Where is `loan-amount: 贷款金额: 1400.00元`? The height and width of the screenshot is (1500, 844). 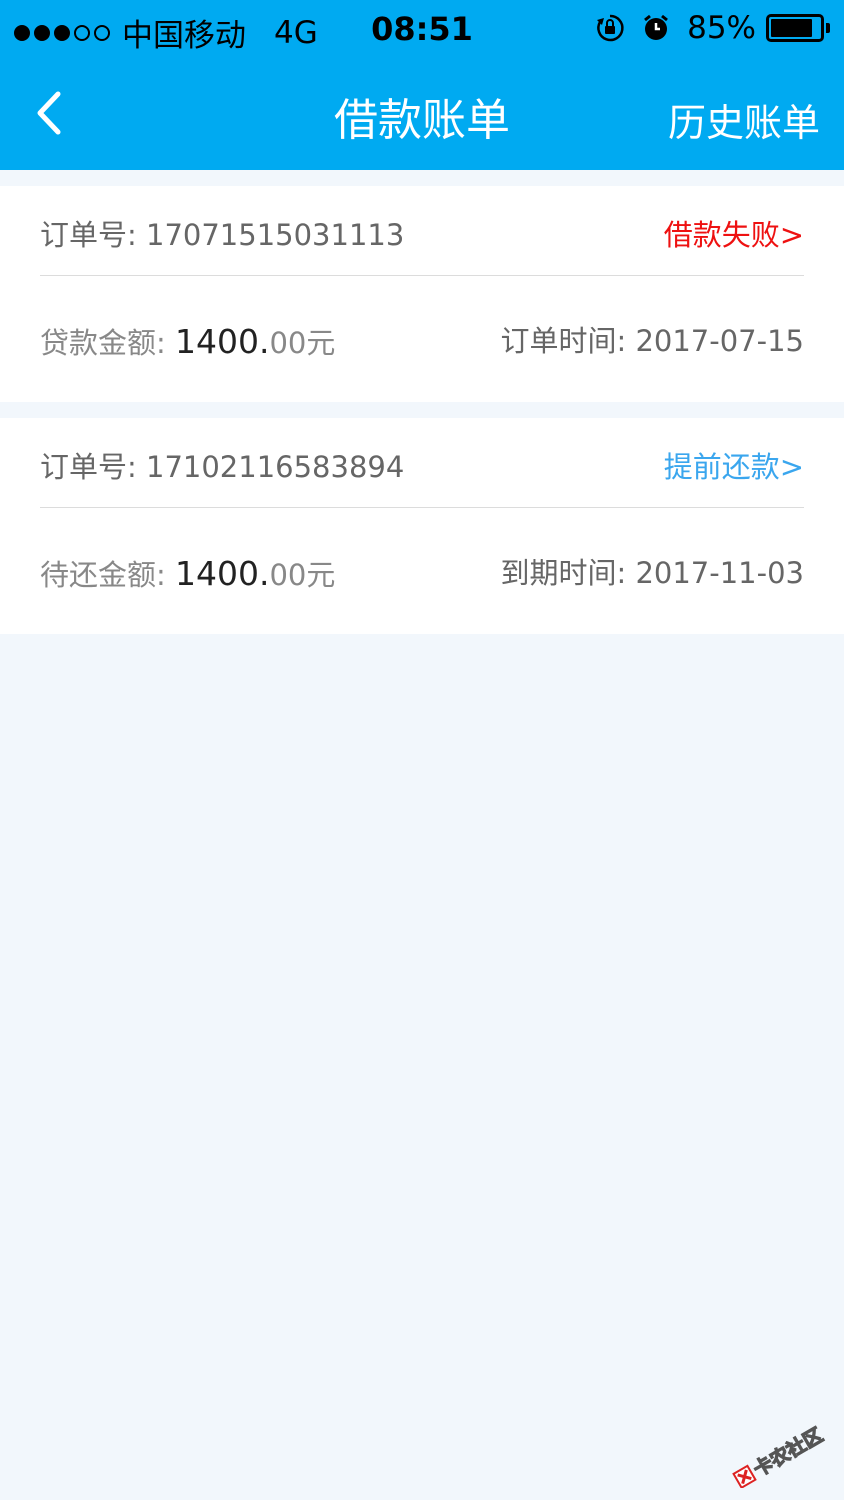 loan-amount: 贷款金额: 1400.00元 is located at coordinates (188, 341).